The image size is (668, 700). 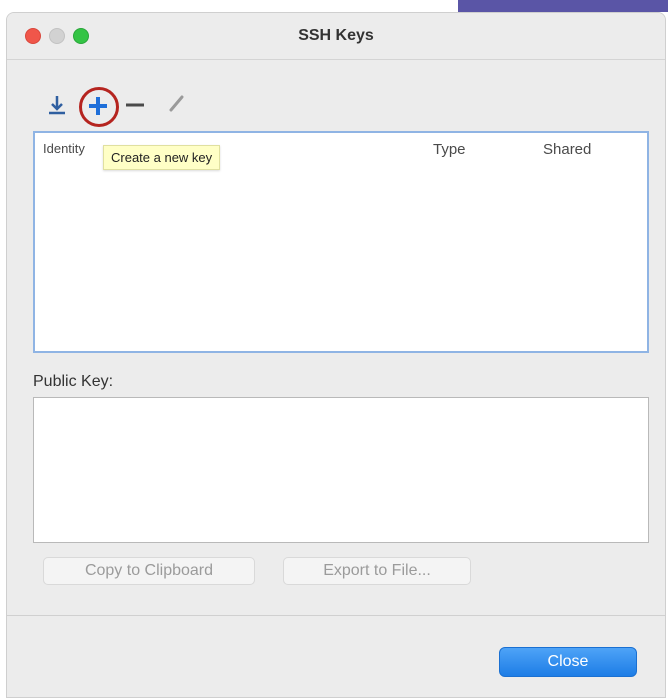 I want to click on remove-key-button, so click(x=135, y=105).